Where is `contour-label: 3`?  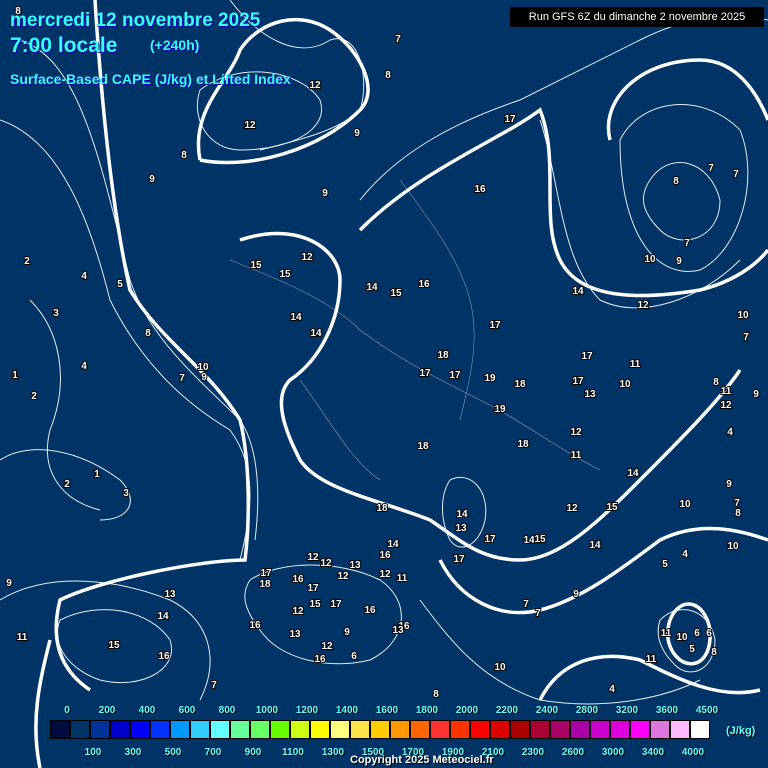
contour-label: 3 is located at coordinates (56, 313).